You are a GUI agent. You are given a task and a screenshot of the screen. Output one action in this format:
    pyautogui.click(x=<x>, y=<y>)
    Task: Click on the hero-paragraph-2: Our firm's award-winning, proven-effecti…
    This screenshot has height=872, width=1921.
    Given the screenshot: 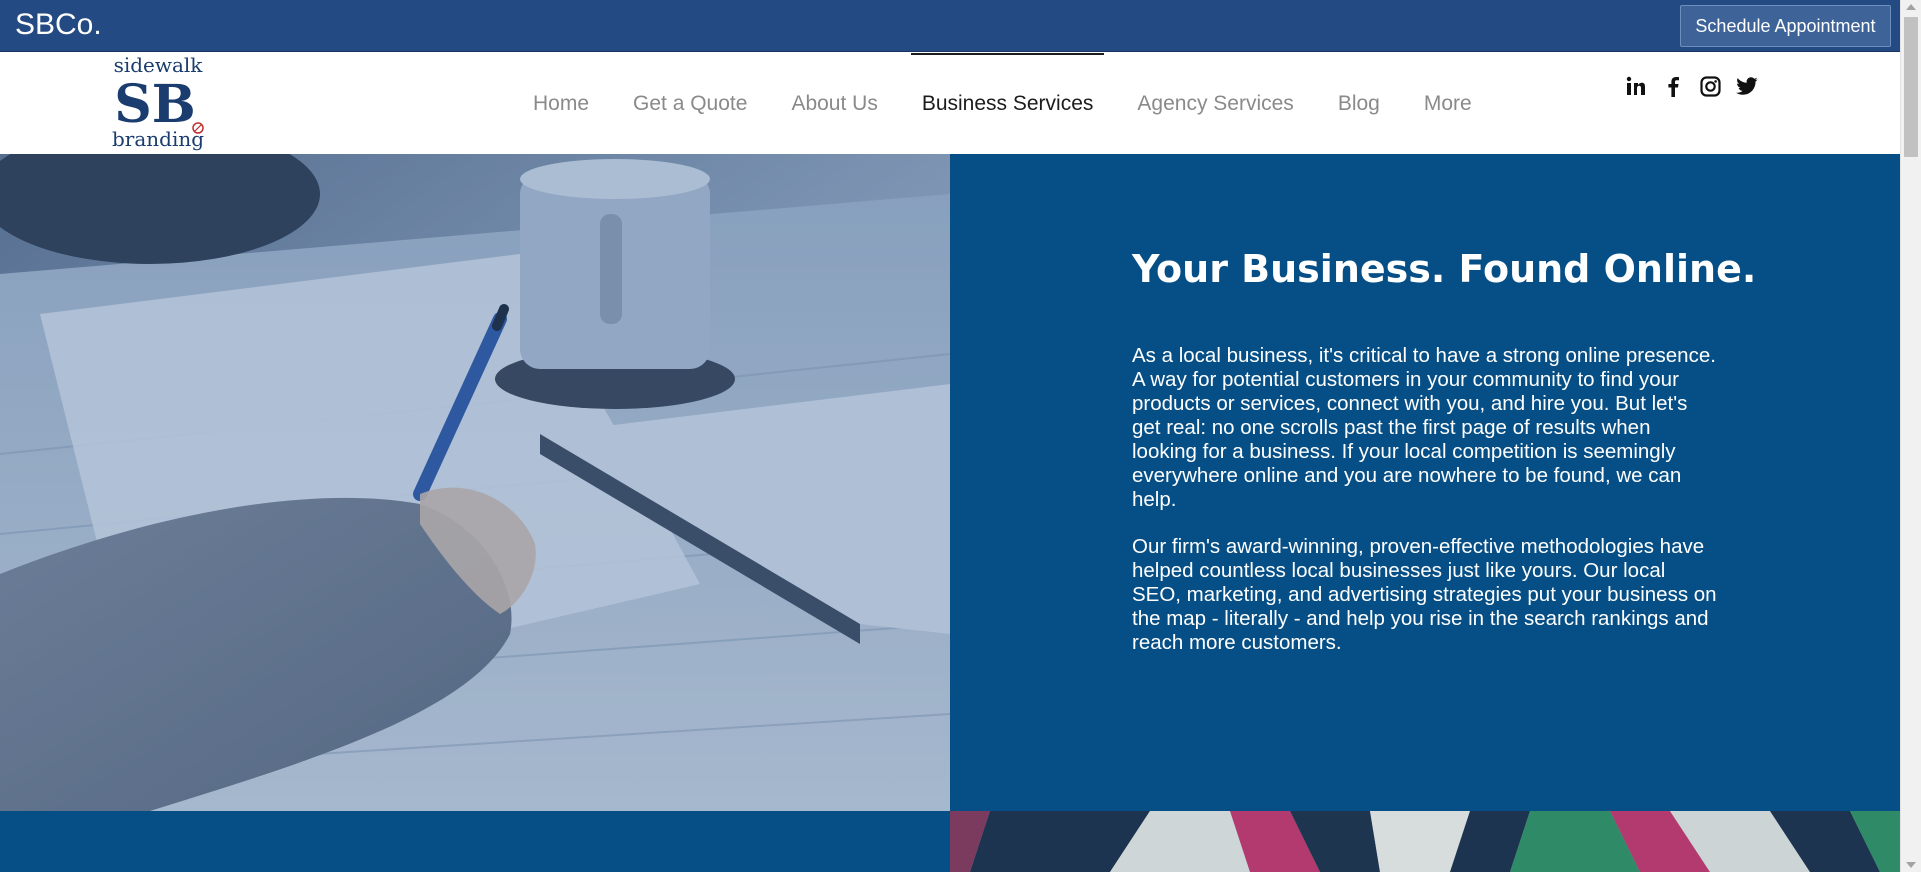 What is the action you would take?
    pyautogui.click(x=1424, y=594)
    